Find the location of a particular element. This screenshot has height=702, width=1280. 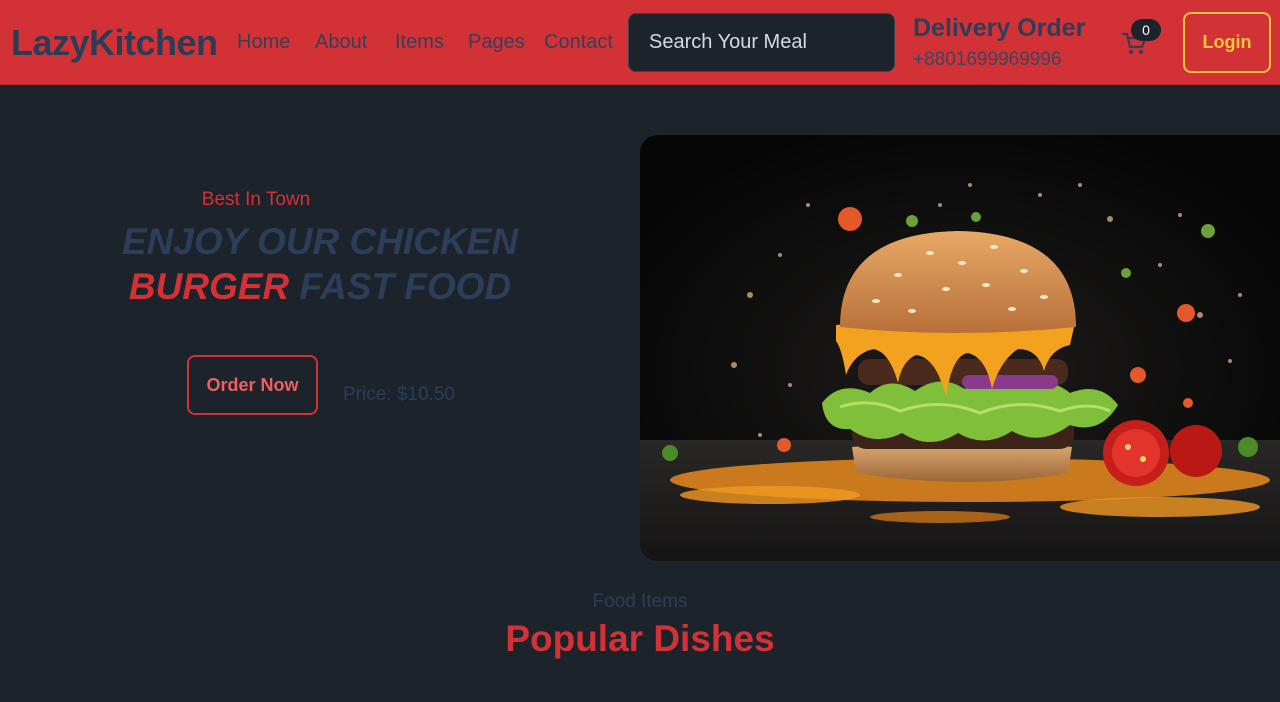

nav-link-home: Home is located at coordinates (263, 42).